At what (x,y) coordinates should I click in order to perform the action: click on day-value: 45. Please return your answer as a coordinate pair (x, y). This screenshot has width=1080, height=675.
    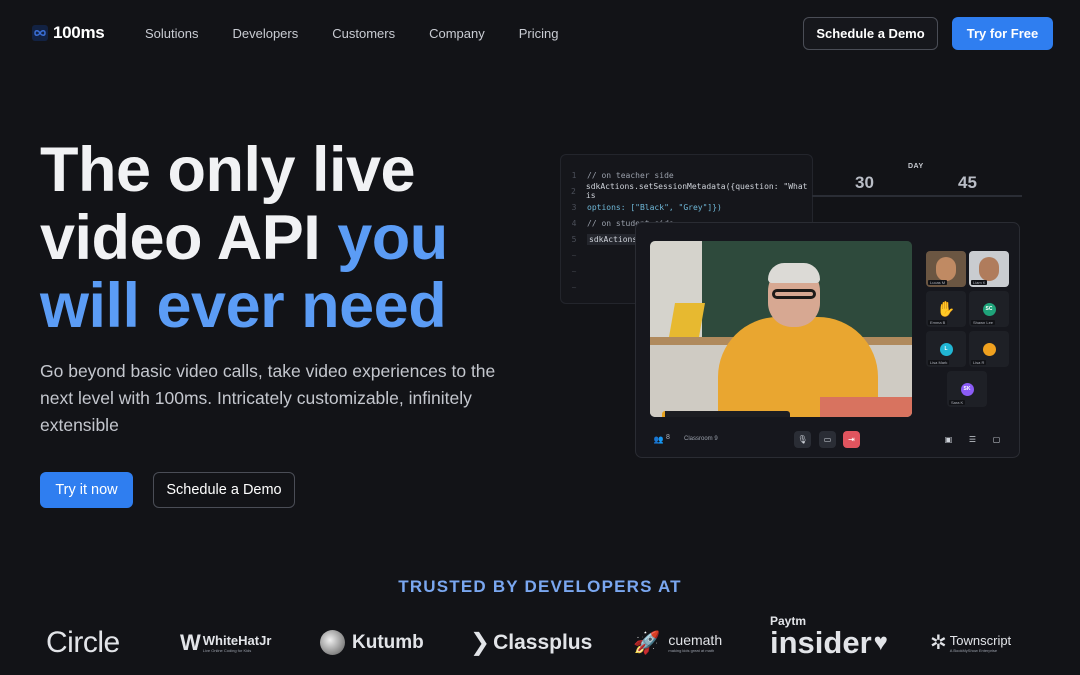
    Looking at the image, I should click on (967, 182).